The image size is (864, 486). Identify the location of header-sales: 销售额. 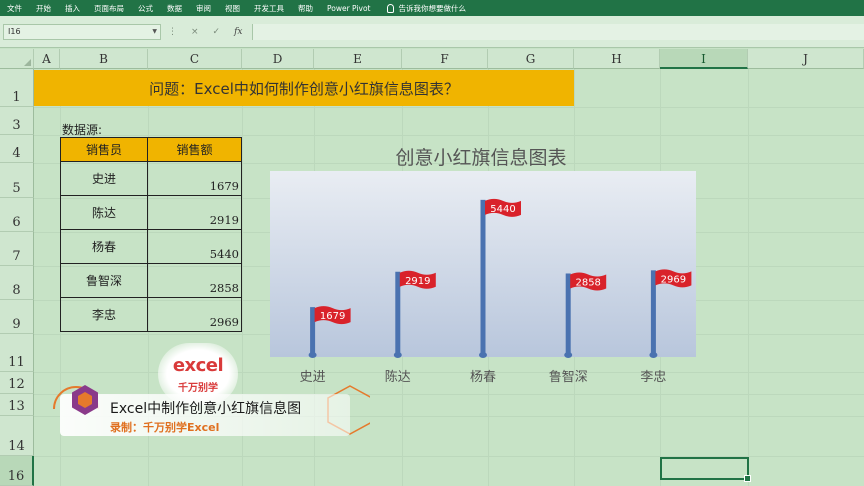
(194, 149).